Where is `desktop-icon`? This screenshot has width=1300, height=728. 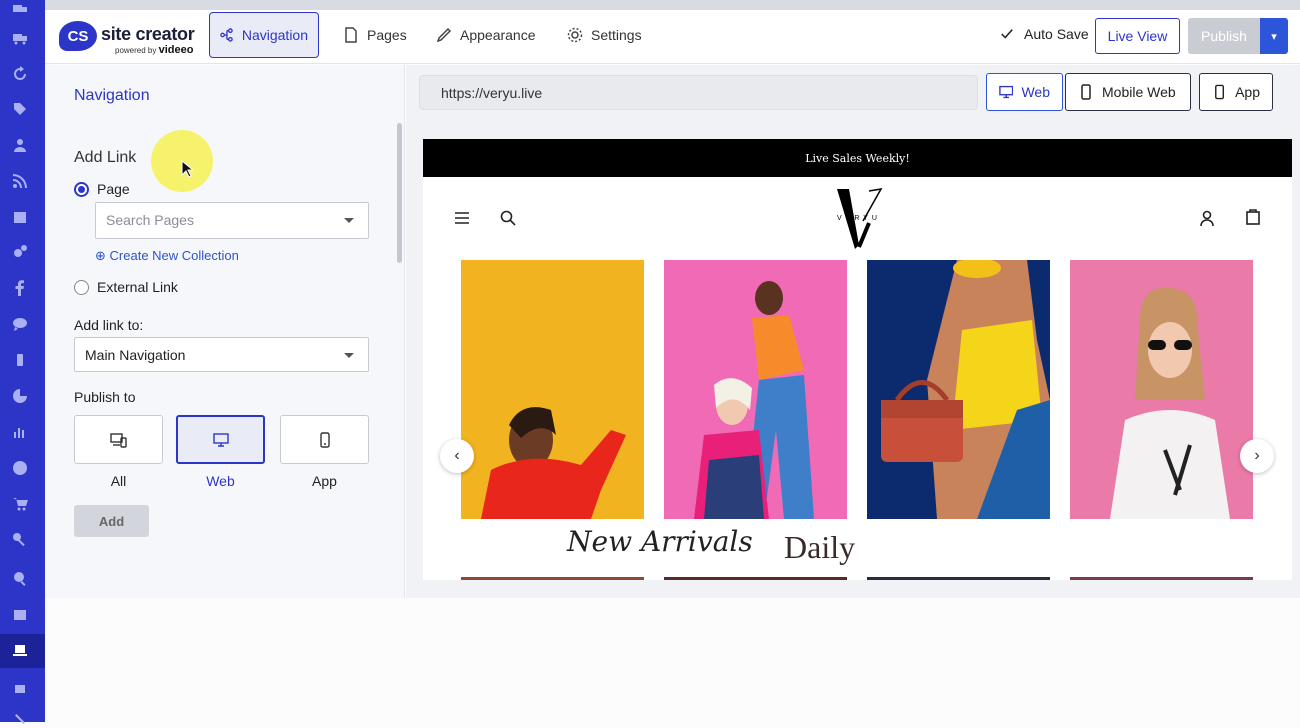
desktop-icon is located at coordinates (1006, 92).